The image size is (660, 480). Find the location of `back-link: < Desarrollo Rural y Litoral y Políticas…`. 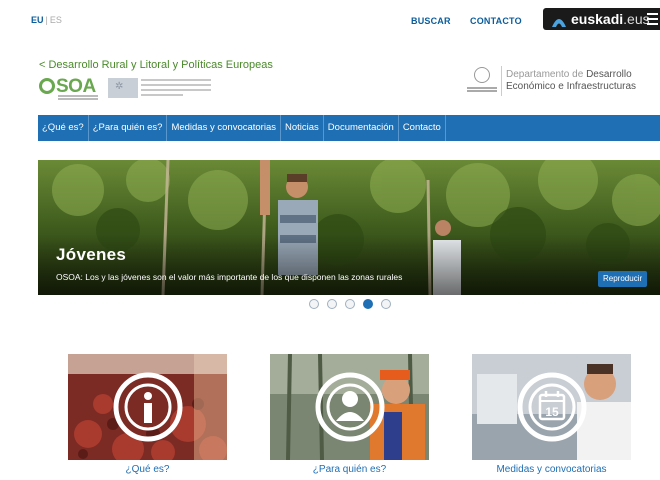

back-link: < Desarrollo Rural y Litoral y Políticas… is located at coordinates (156, 65).